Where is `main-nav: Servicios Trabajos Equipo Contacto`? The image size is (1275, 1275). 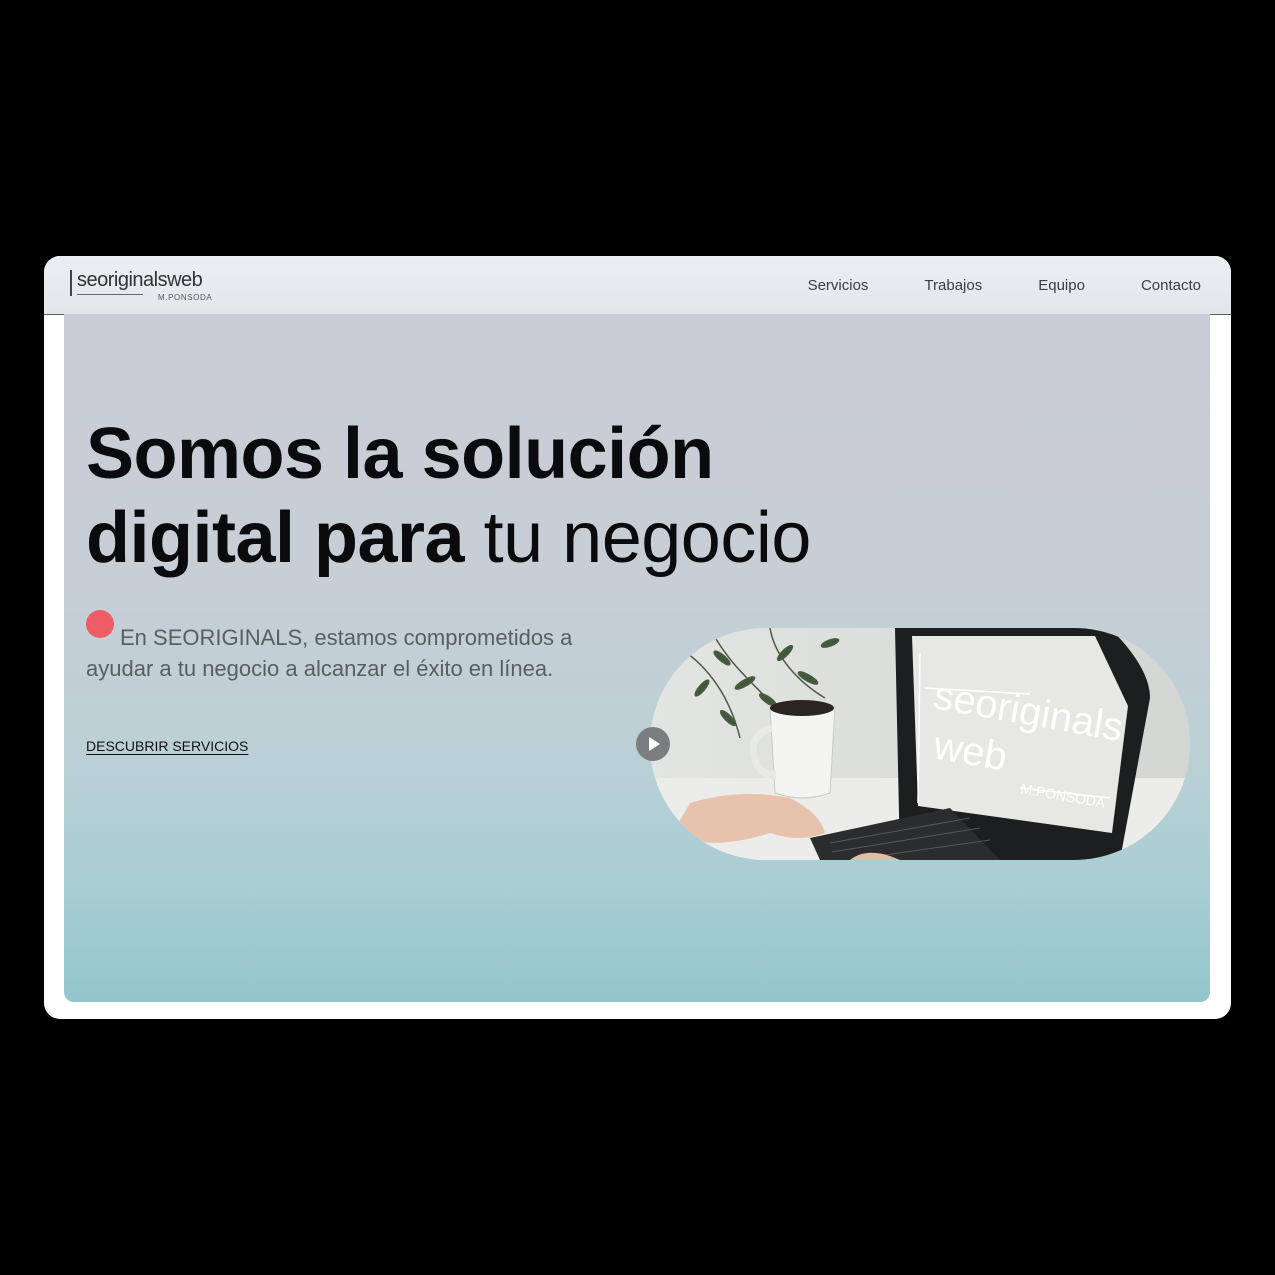
main-nav: Servicios Trabajos Equipo Contacto is located at coordinates (1004, 285).